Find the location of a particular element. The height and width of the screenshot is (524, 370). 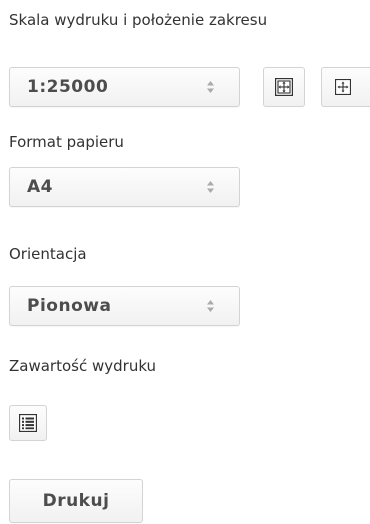

list-icon is located at coordinates (28, 423).